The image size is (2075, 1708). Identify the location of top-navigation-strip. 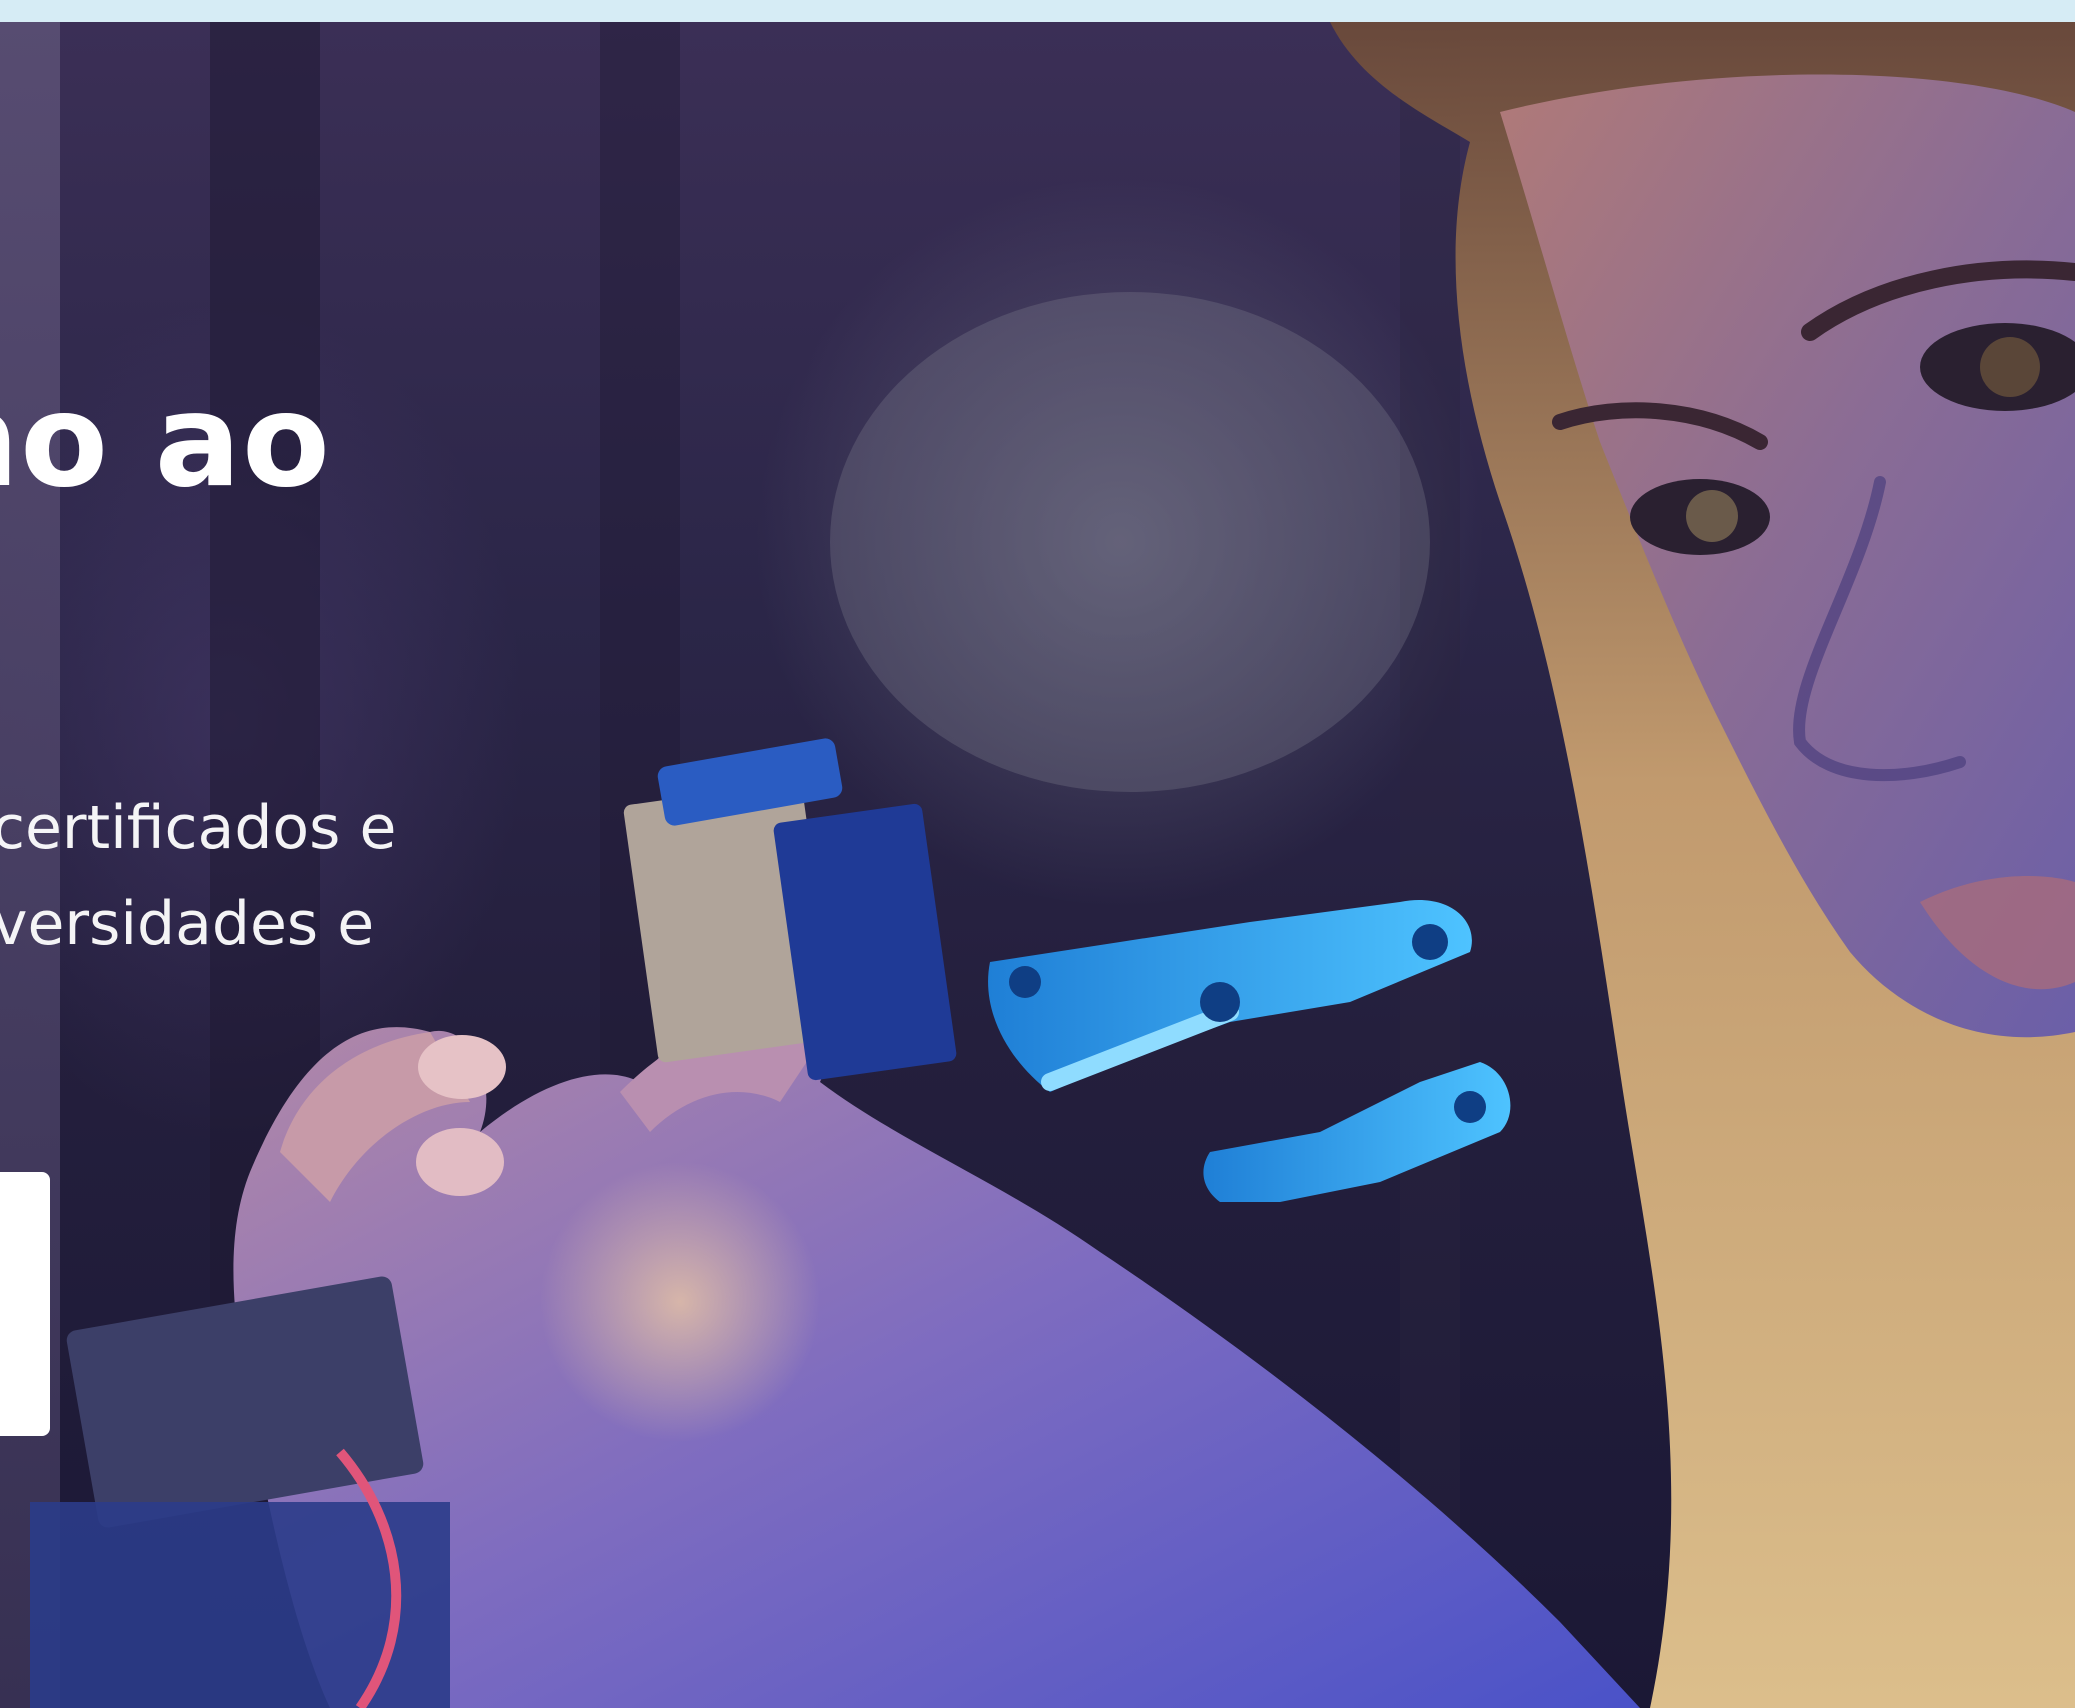
(1037, 11).